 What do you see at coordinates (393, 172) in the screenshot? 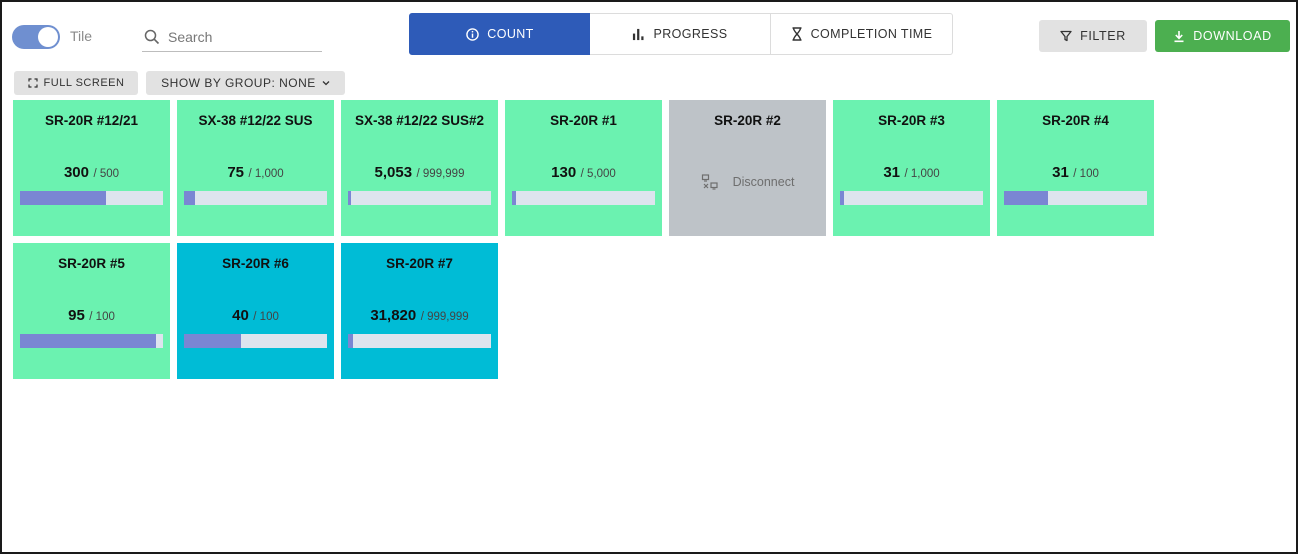
I see `tile-current: 5,053` at bounding box center [393, 172].